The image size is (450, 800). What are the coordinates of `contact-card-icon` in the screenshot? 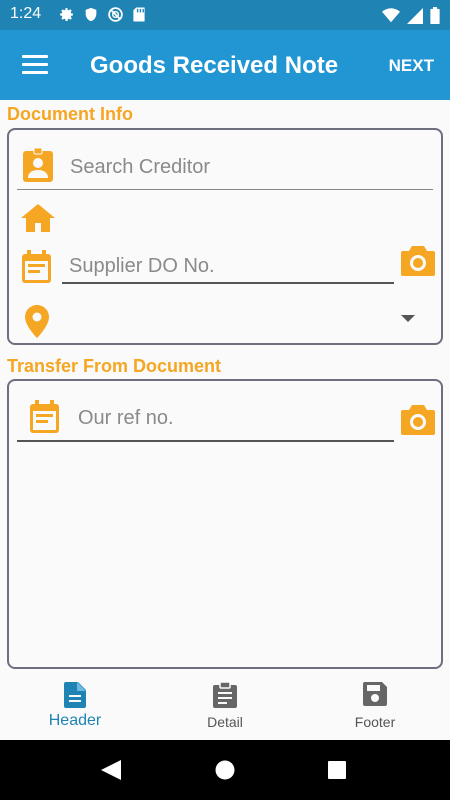 It's located at (38, 165).